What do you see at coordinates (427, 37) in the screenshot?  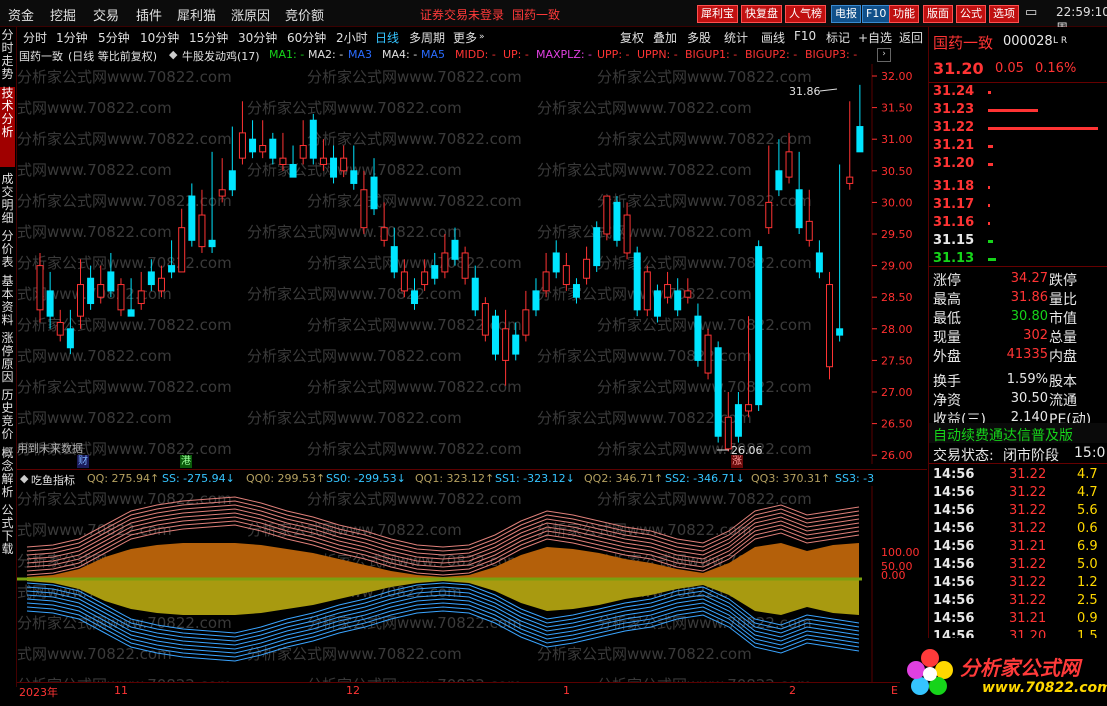 I see `period-multi: 多周期` at bounding box center [427, 37].